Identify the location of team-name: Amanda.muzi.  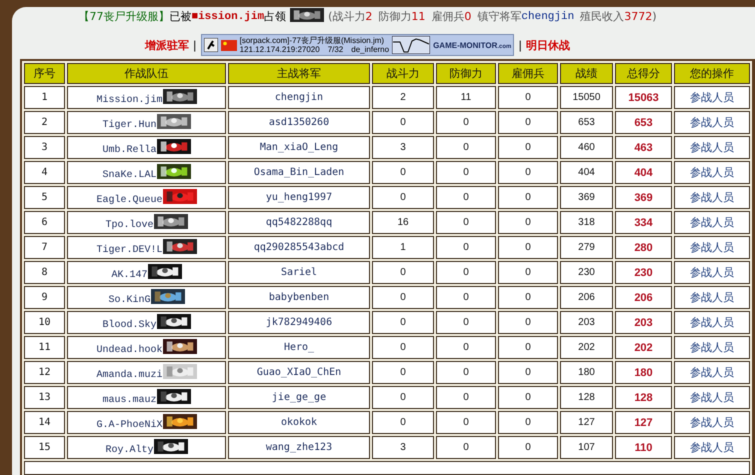
(129, 376).